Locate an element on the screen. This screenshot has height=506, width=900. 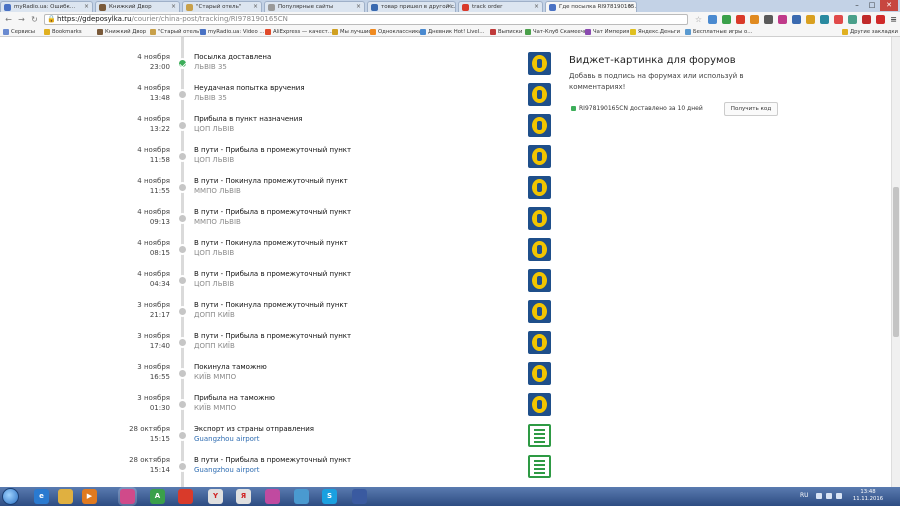
forward-icon: → is located at coordinates (21, 19).